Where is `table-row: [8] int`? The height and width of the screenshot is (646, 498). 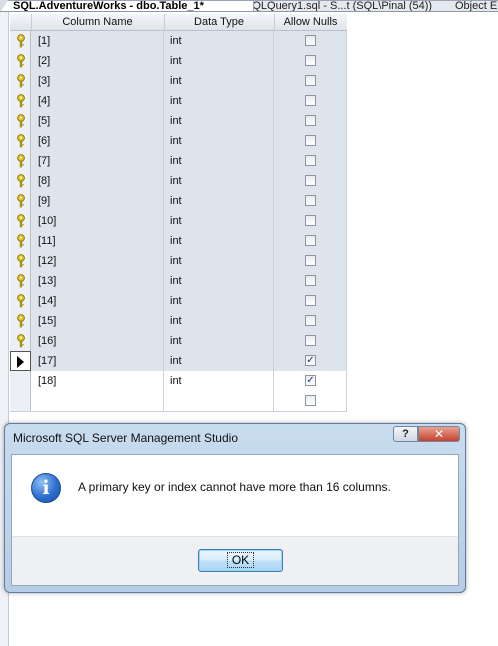
table-row: [8] int is located at coordinates (178, 181).